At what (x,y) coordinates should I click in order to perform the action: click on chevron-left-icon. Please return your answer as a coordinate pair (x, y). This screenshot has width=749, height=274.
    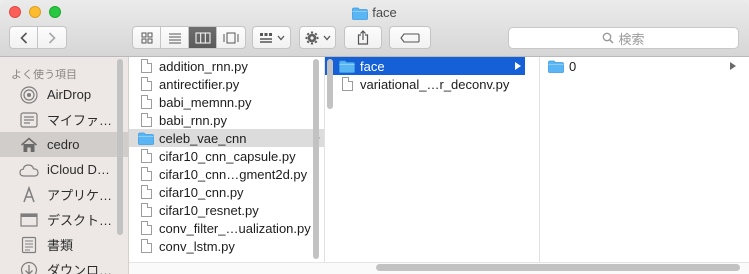
    Looking at the image, I should click on (23, 37).